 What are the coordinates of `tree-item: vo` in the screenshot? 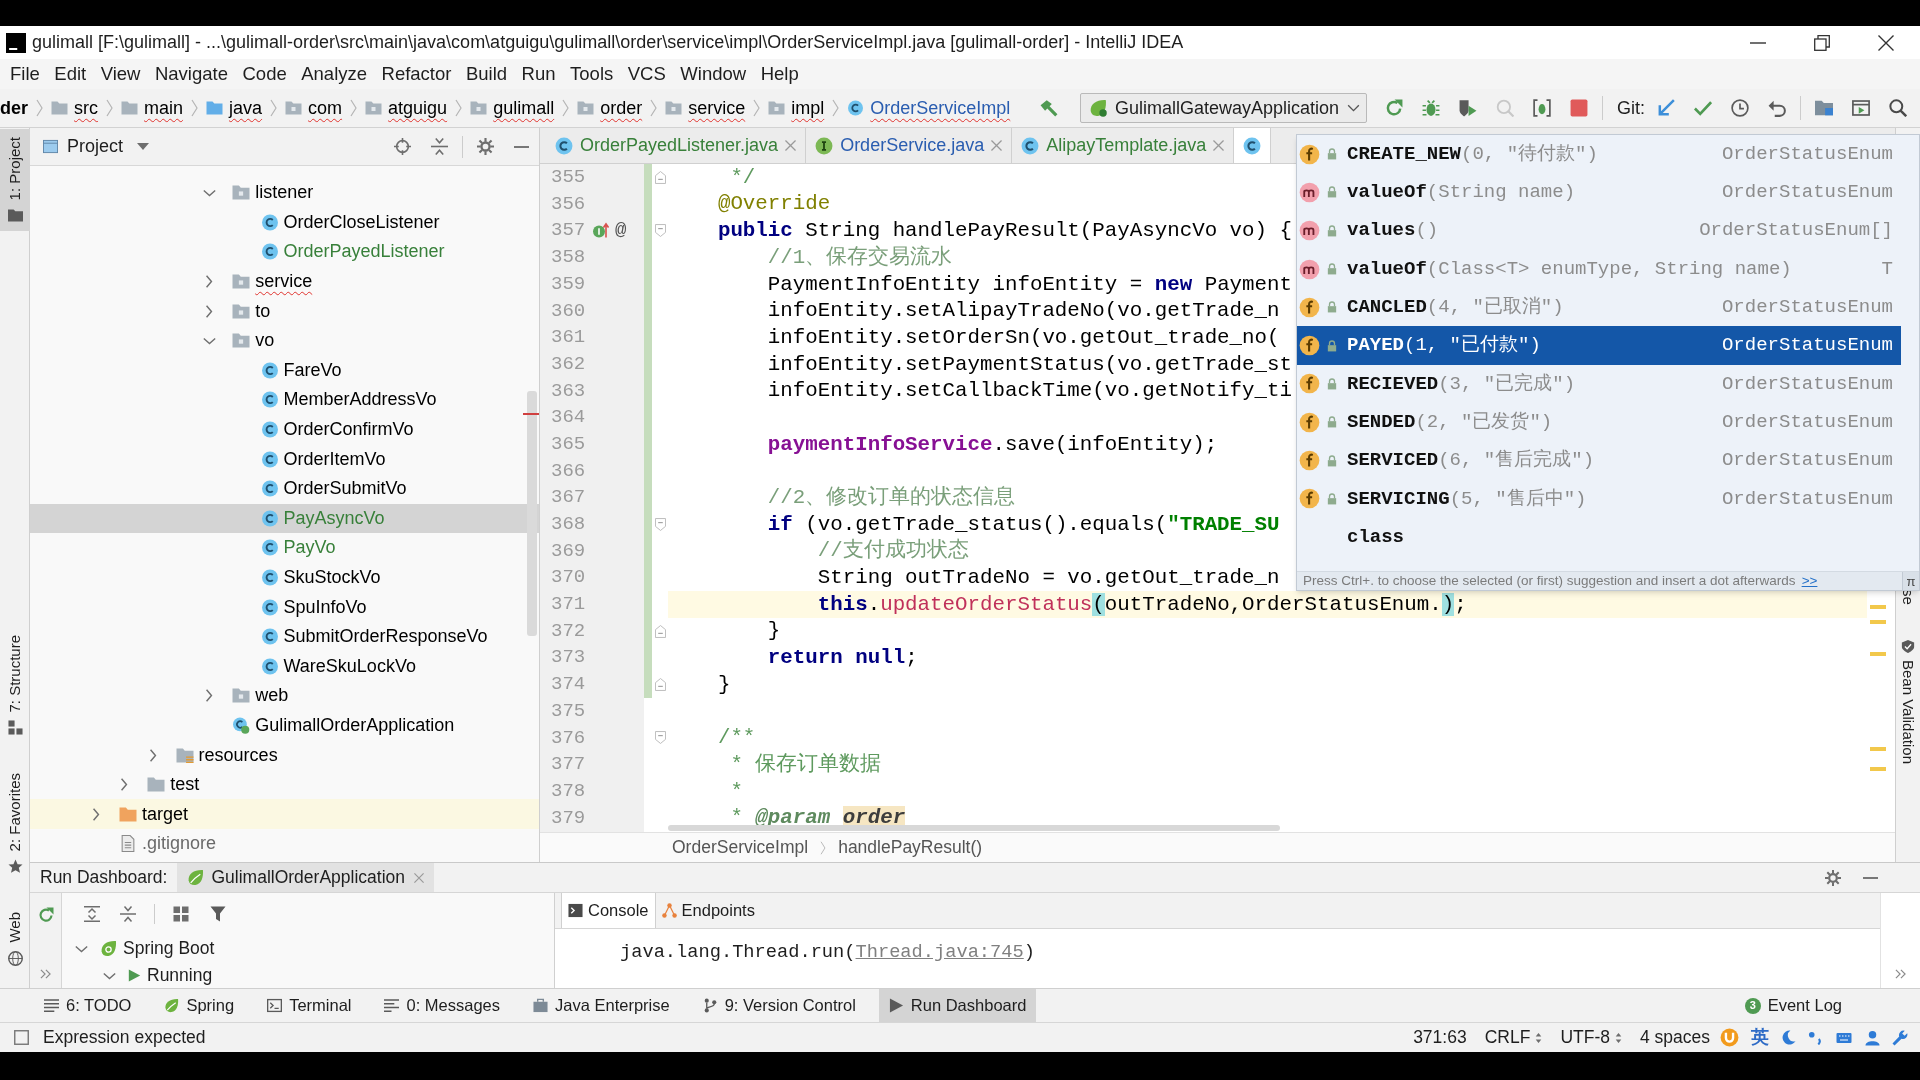 It's located at (253, 341).